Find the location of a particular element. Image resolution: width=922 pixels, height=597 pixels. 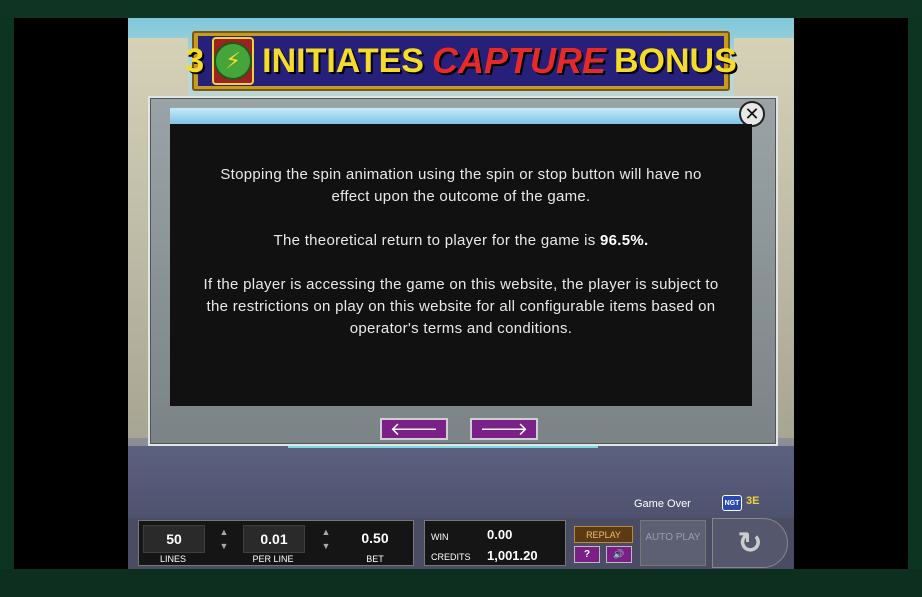

sound-icon: 🔊 is located at coordinates (619, 554).